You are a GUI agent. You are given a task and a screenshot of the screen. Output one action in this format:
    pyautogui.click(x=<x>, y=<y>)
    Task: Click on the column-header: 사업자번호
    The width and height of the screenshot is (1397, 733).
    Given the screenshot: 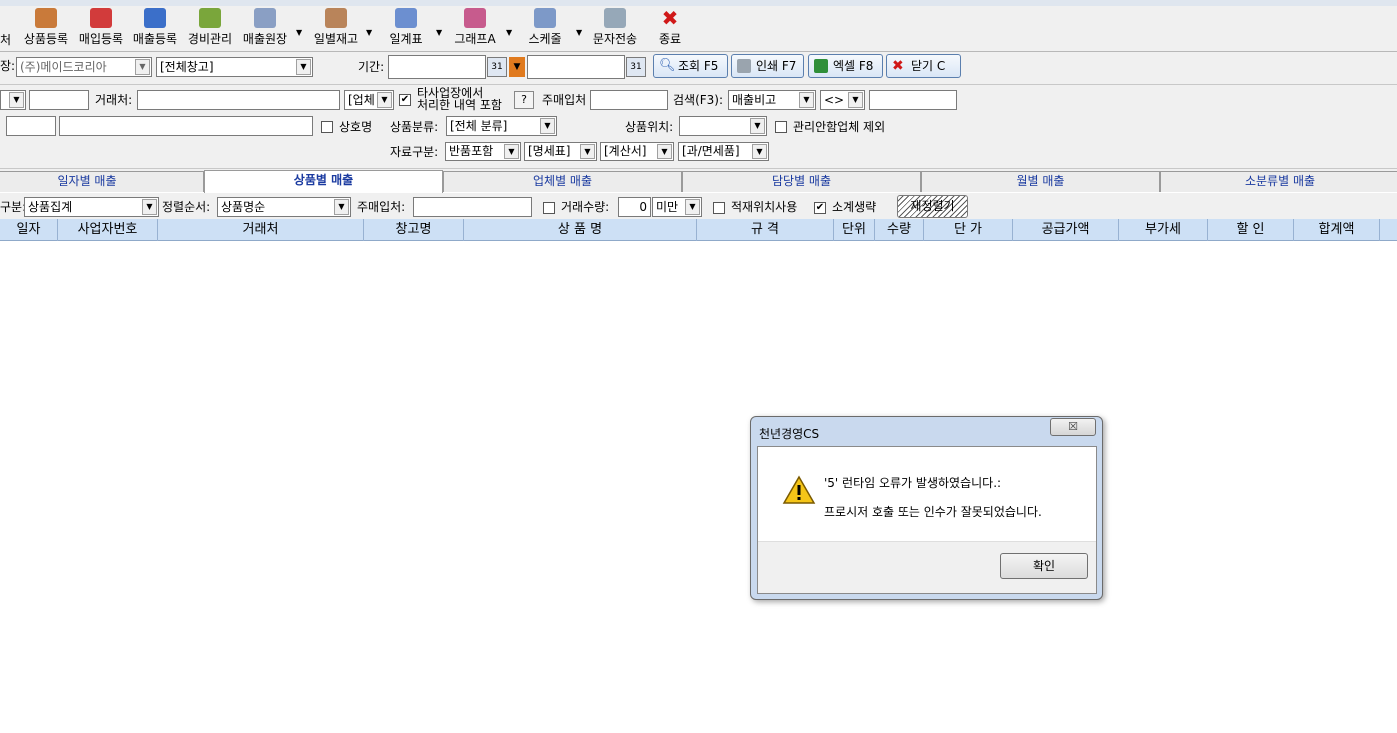 What is the action you would take?
    pyautogui.click(x=108, y=230)
    